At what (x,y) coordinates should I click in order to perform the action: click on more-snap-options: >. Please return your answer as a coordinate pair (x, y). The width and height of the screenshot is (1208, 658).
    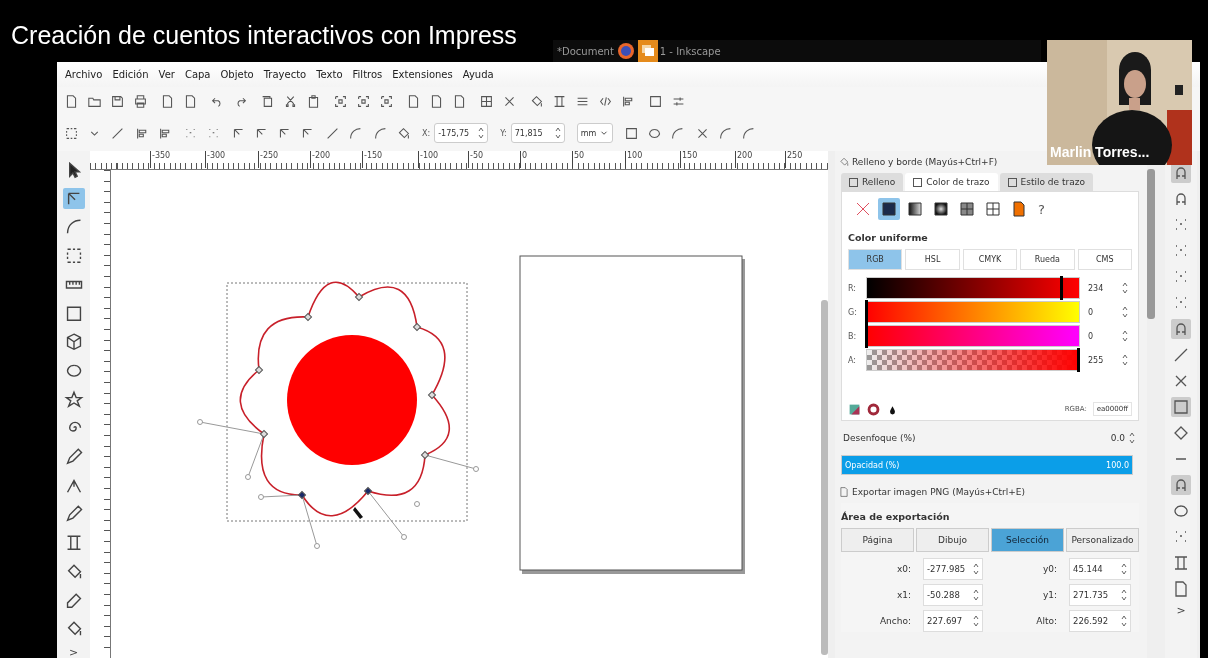
    Looking at the image, I should click on (1181, 610).